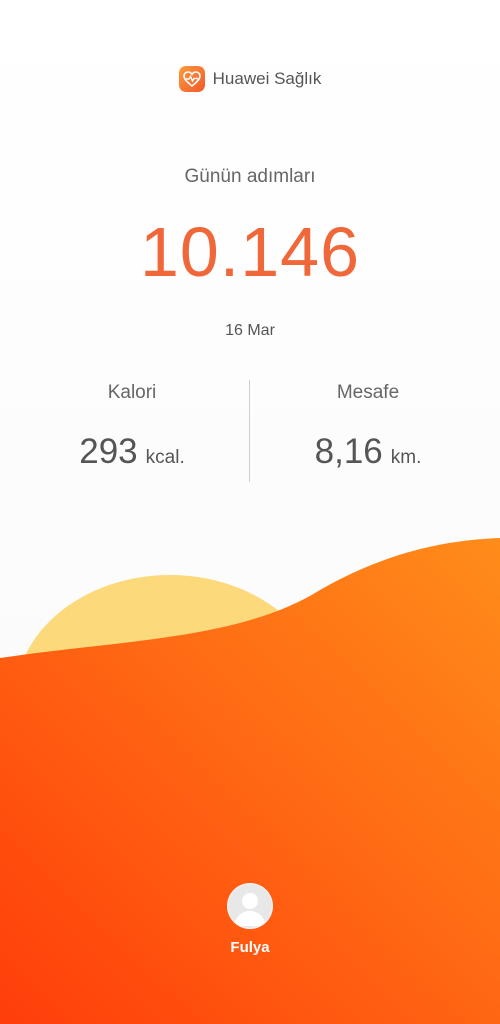 The height and width of the screenshot is (1024, 500). Describe the element at coordinates (132, 392) in the screenshot. I see `calories-label: Kalori` at that location.